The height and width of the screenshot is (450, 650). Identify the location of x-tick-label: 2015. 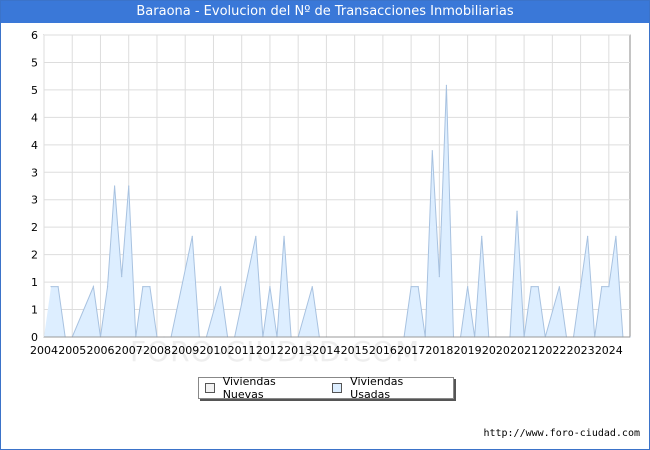
(355, 350).